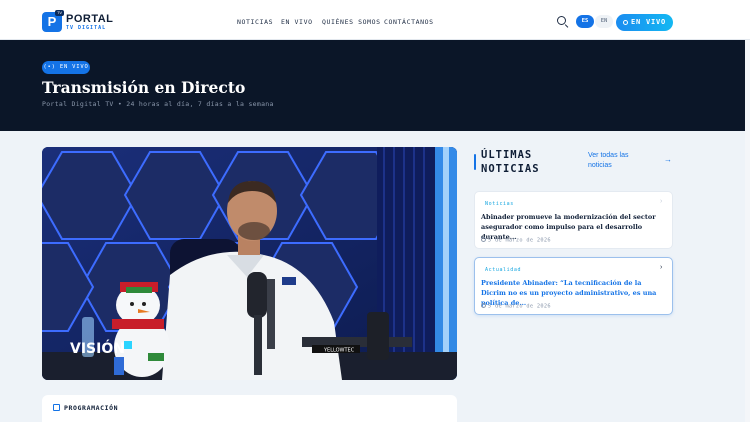  I want to click on see-all-line2: noticias, so click(600, 165).